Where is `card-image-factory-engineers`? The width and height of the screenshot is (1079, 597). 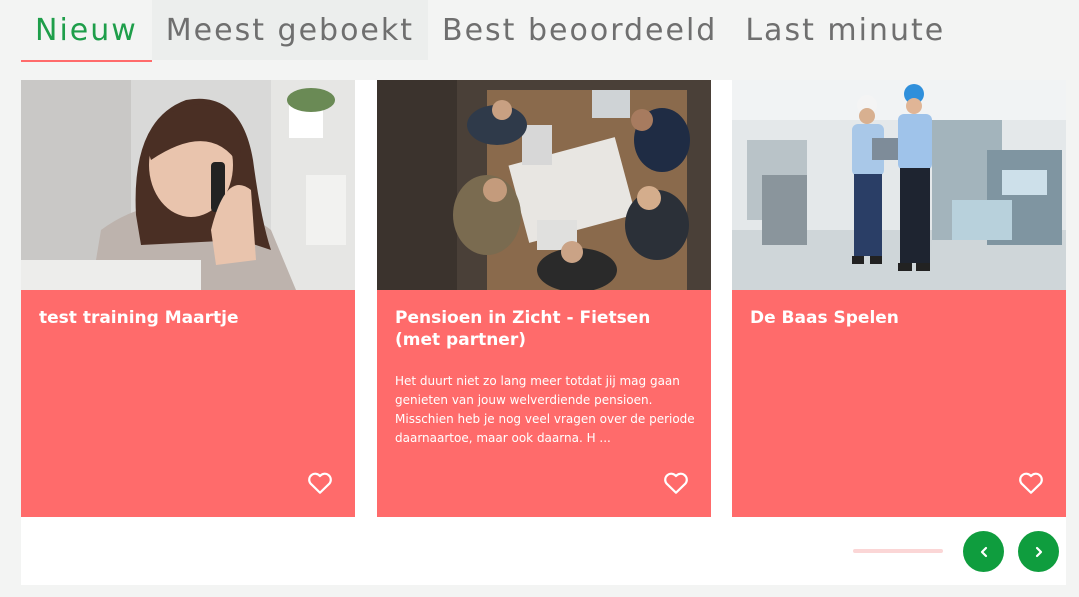
card-image-factory-engineers is located at coordinates (899, 185).